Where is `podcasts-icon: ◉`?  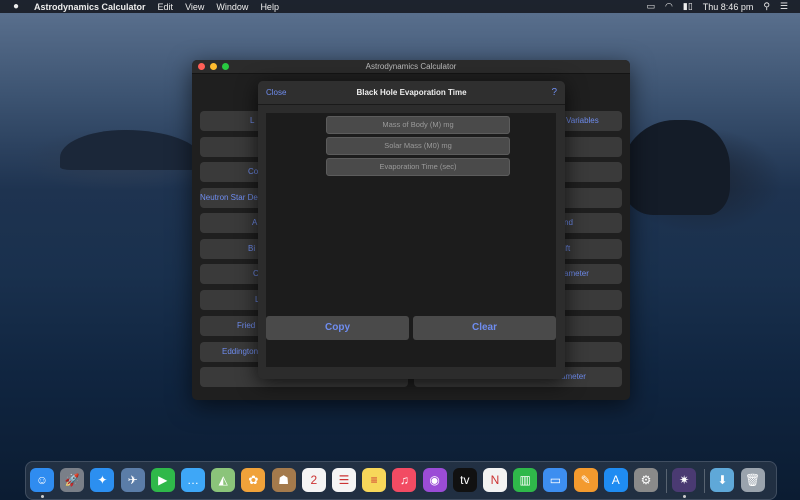 podcasts-icon: ◉ is located at coordinates (434, 480).